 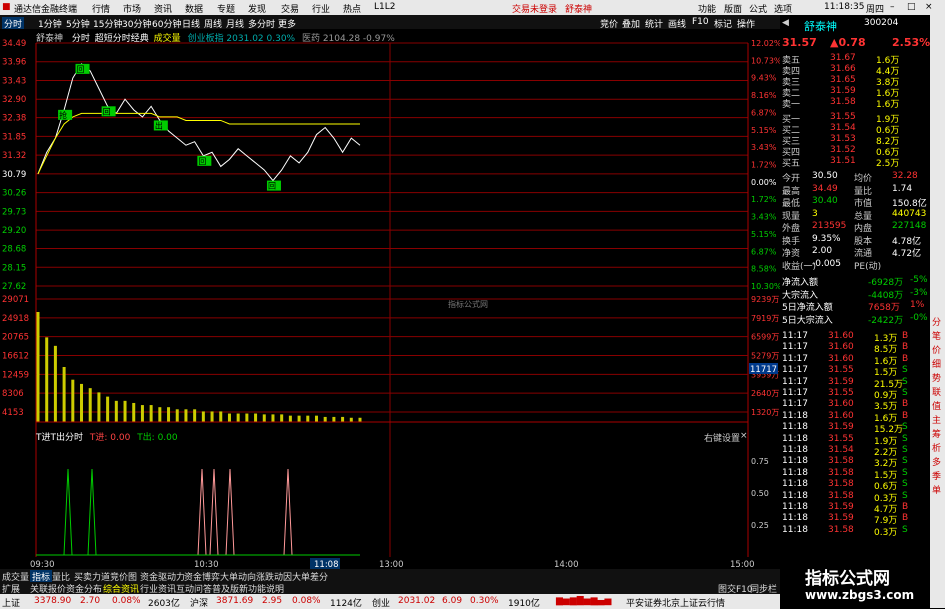 I want to click on tick-row: 11:18 31.54 2.2万 S, so click(x=855, y=451).